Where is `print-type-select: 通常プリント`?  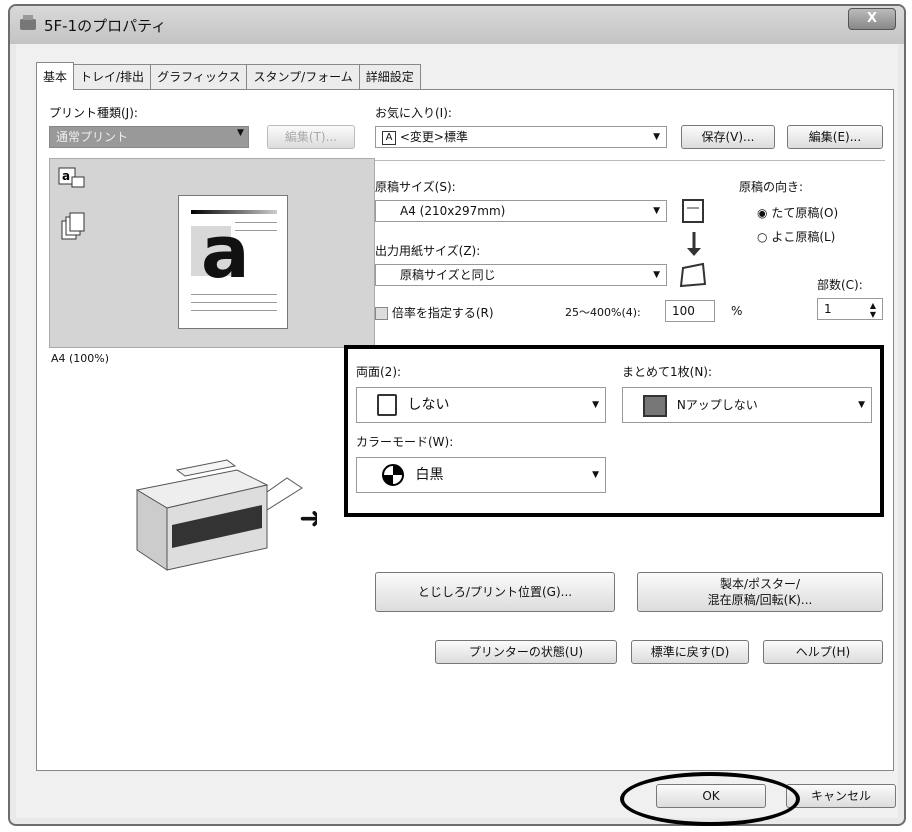 print-type-select: 通常プリント is located at coordinates (149, 137).